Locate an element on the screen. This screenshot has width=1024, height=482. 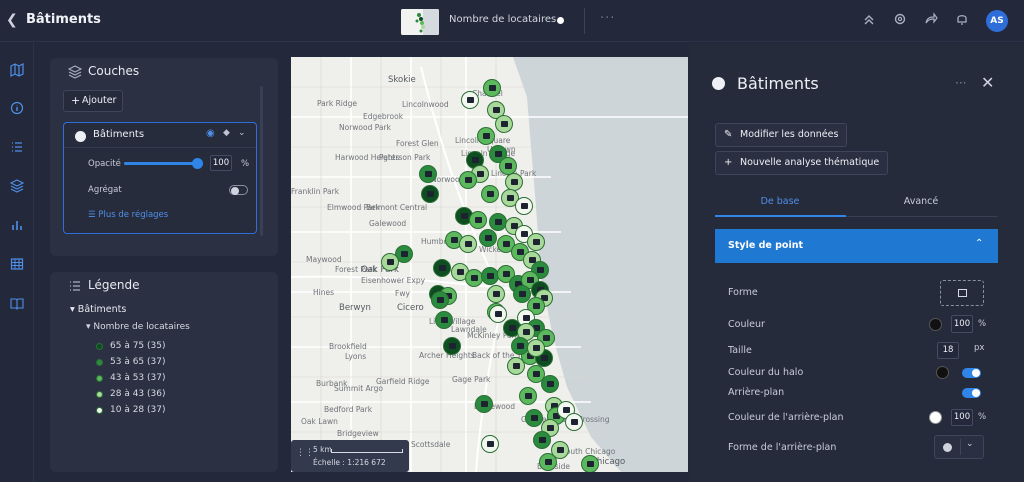
scale-box: ⋮⋮ 5 km Échelle : 1:216 672 is located at coordinates (350, 456).